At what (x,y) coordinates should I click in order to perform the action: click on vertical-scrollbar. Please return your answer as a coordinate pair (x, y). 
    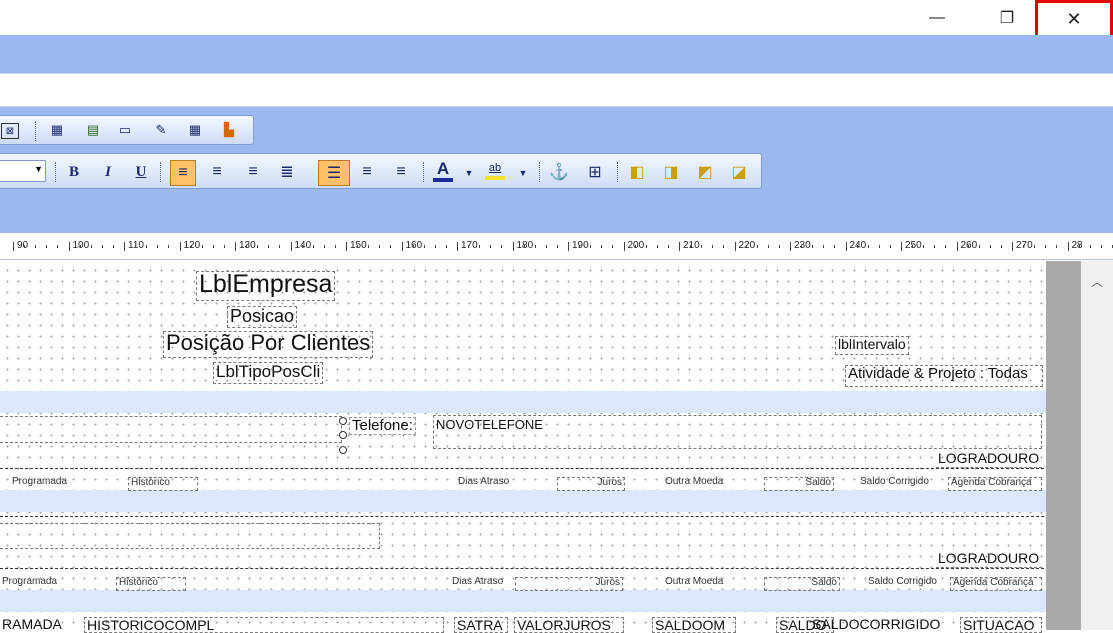
    Looking at the image, I should click on (1097, 445).